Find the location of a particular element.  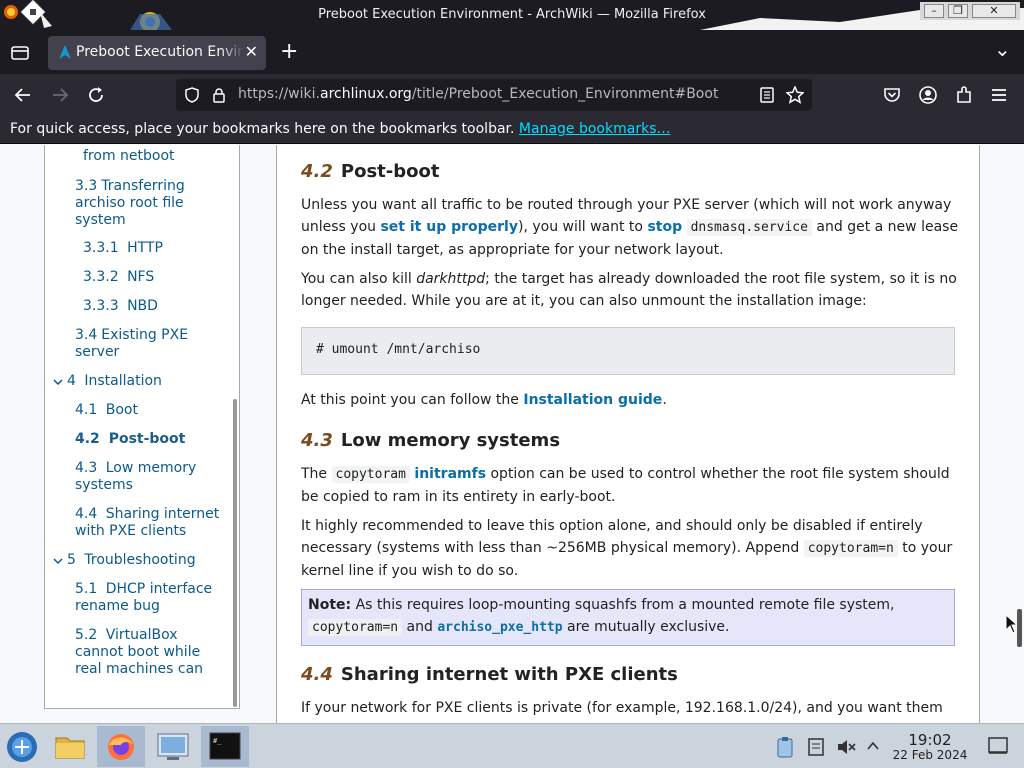

toc-item-3-3: 3.3 Transferring archiso root file system is located at coordinates (150, 203).